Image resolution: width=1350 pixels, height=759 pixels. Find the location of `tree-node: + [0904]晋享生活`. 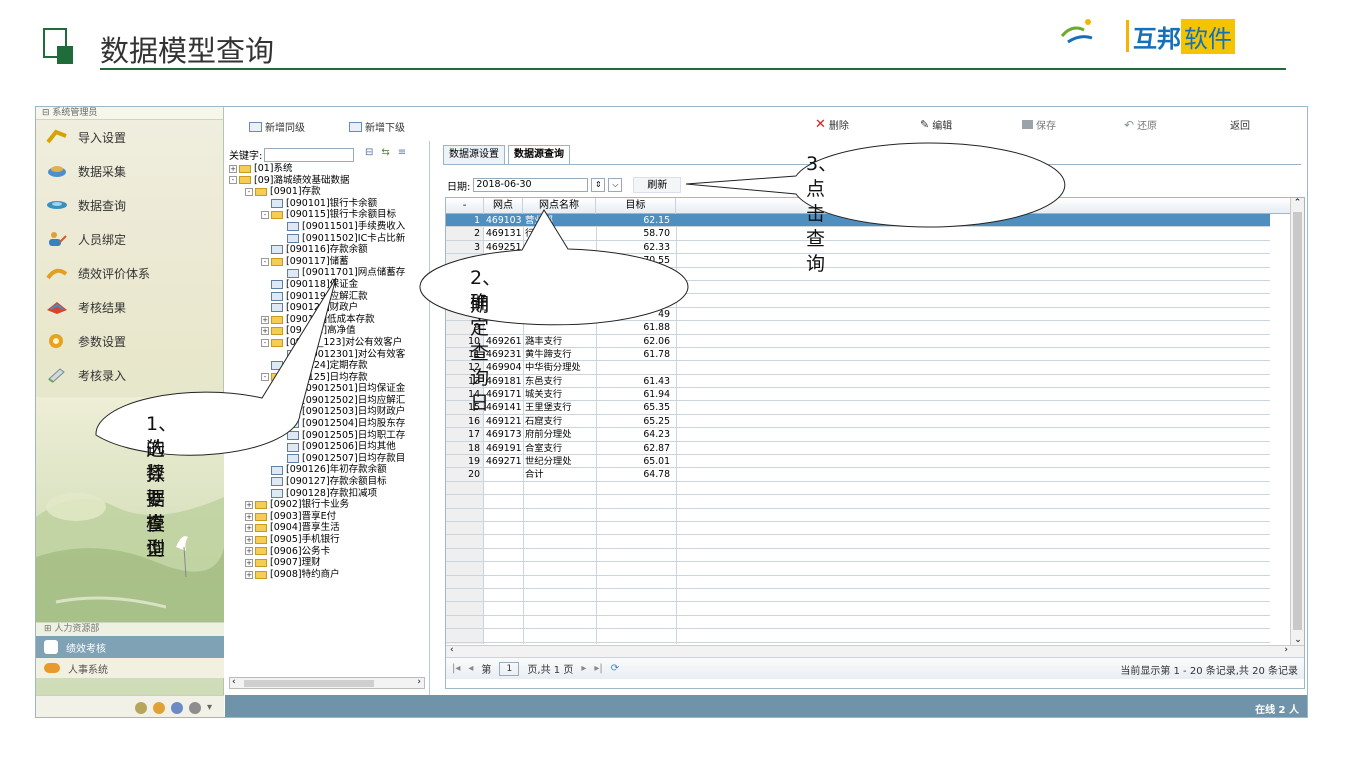

tree-node: + [0904]晋享生活 is located at coordinates (328, 528).